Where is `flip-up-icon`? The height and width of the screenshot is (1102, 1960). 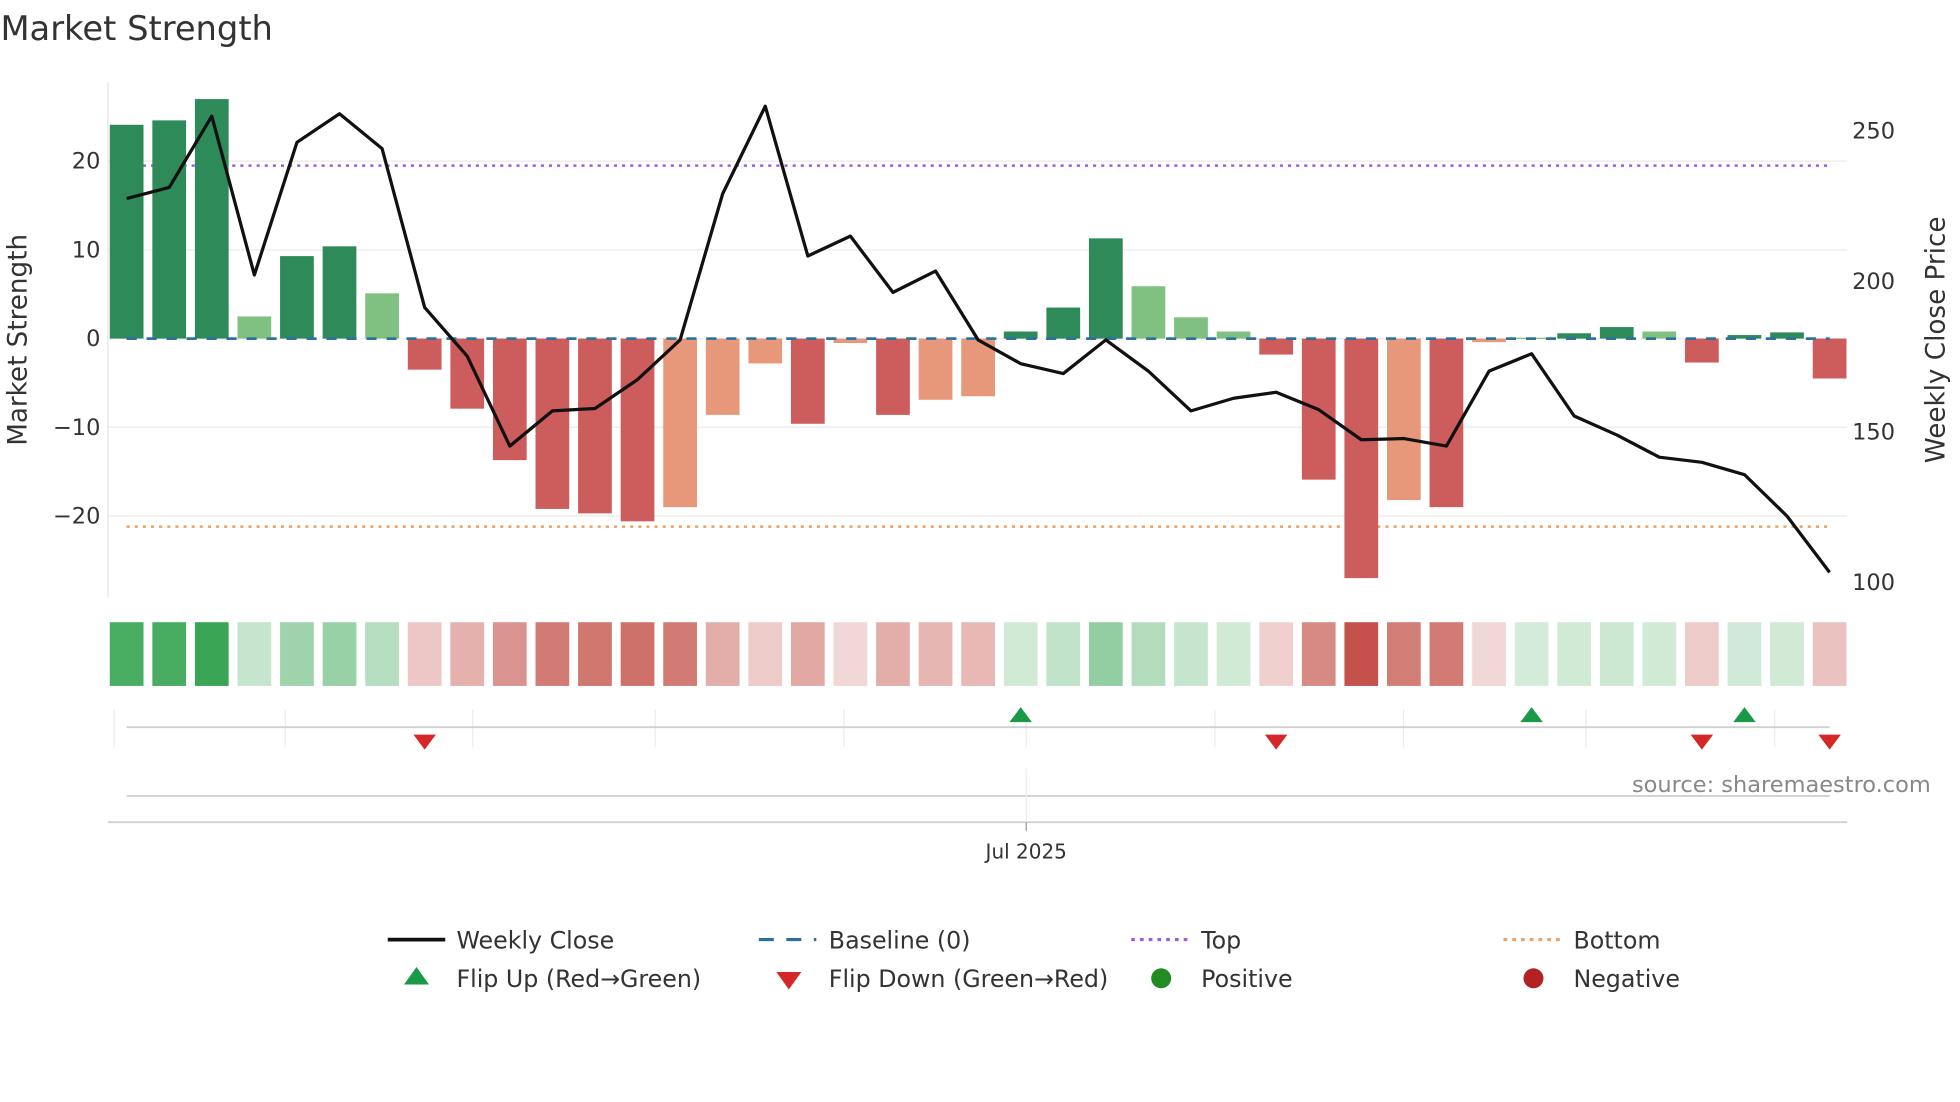 flip-up-icon is located at coordinates (416, 976).